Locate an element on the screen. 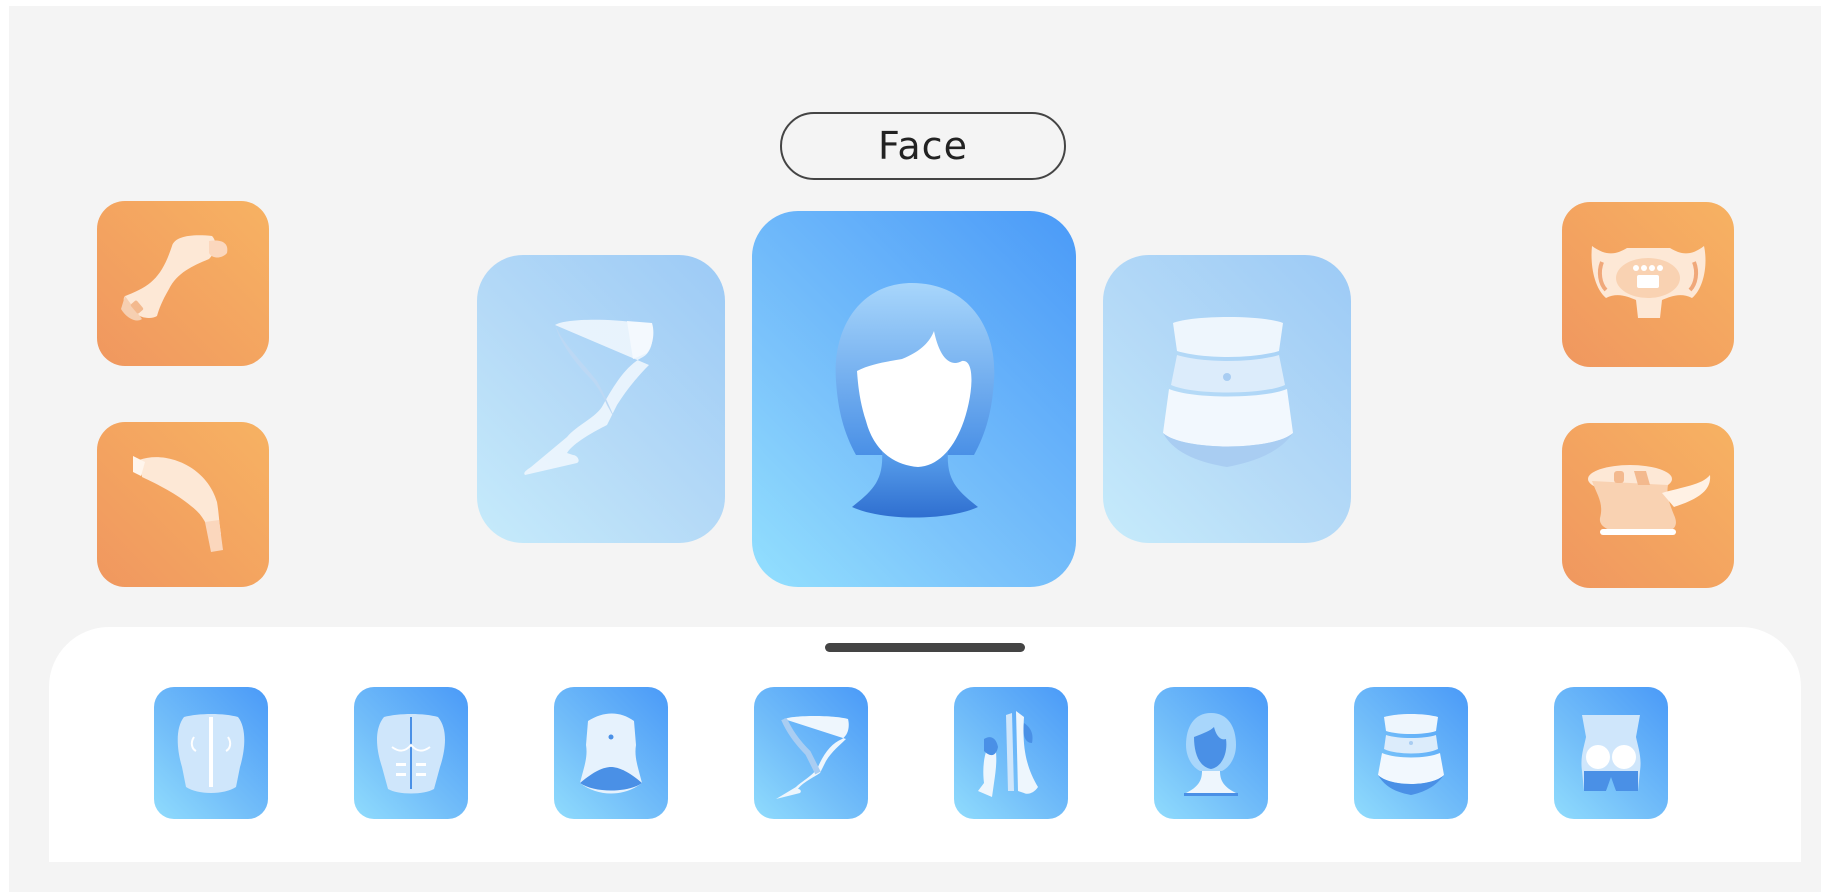 The height and width of the screenshot is (892, 1821). buttocks-icon is located at coordinates (1611, 753).